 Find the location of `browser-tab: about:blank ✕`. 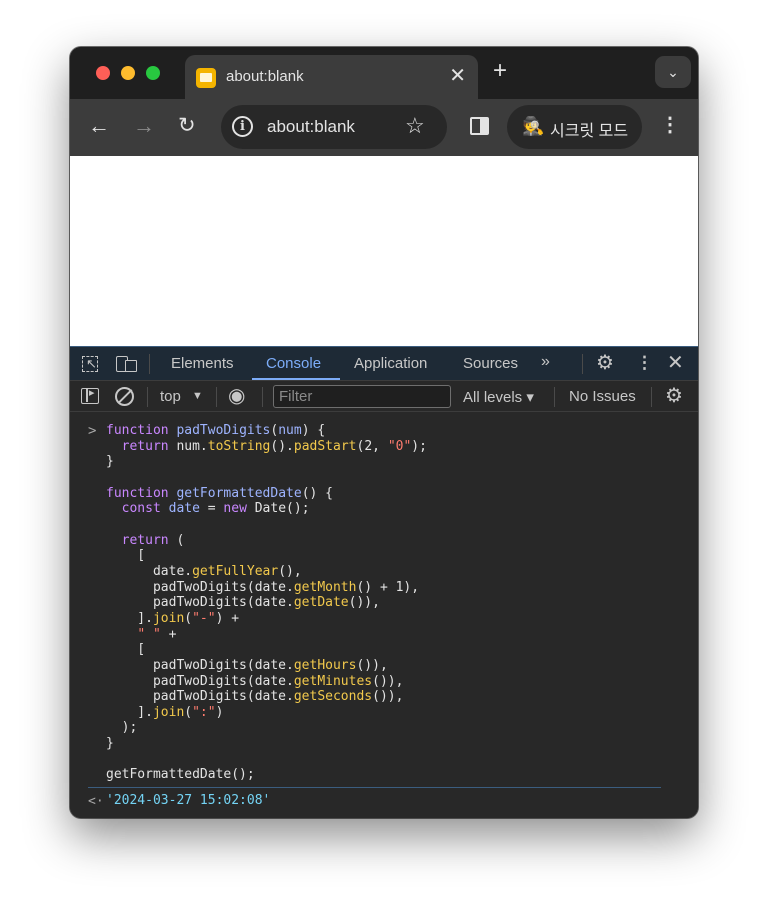

browser-tab: about:blank ✕ is located at coordinates (331, 77).